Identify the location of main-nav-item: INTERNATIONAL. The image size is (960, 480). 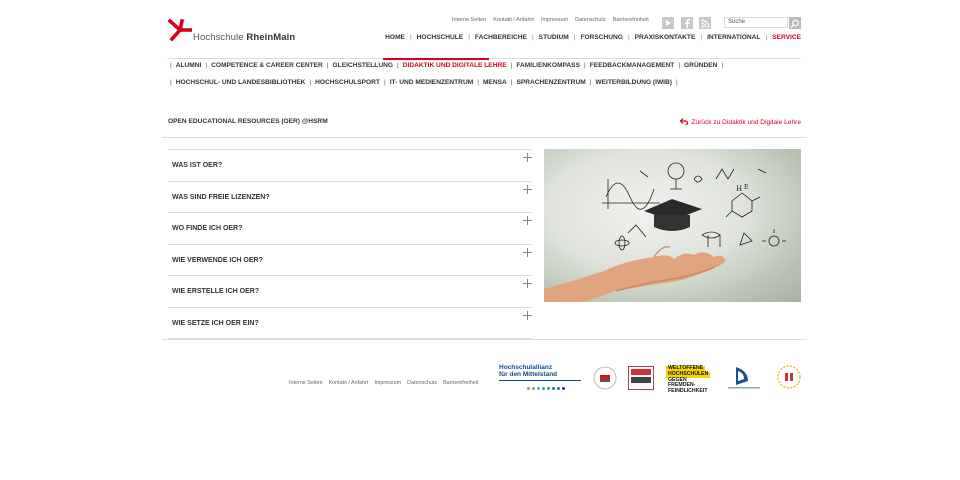
(733, 37).